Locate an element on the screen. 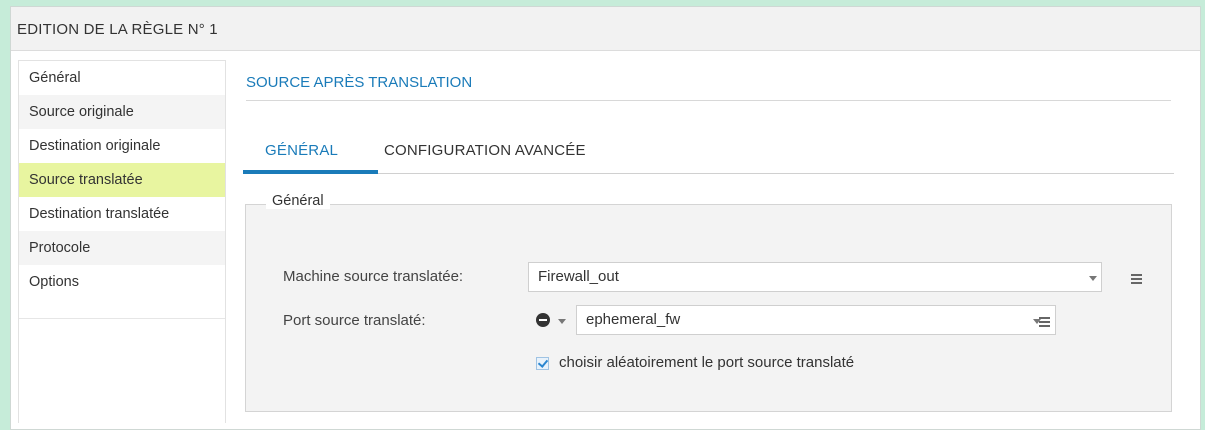 Image resolution: width=1205 pixels, height=430 pixels. fieldset-legend: Général is located at coordinates (298, 201).